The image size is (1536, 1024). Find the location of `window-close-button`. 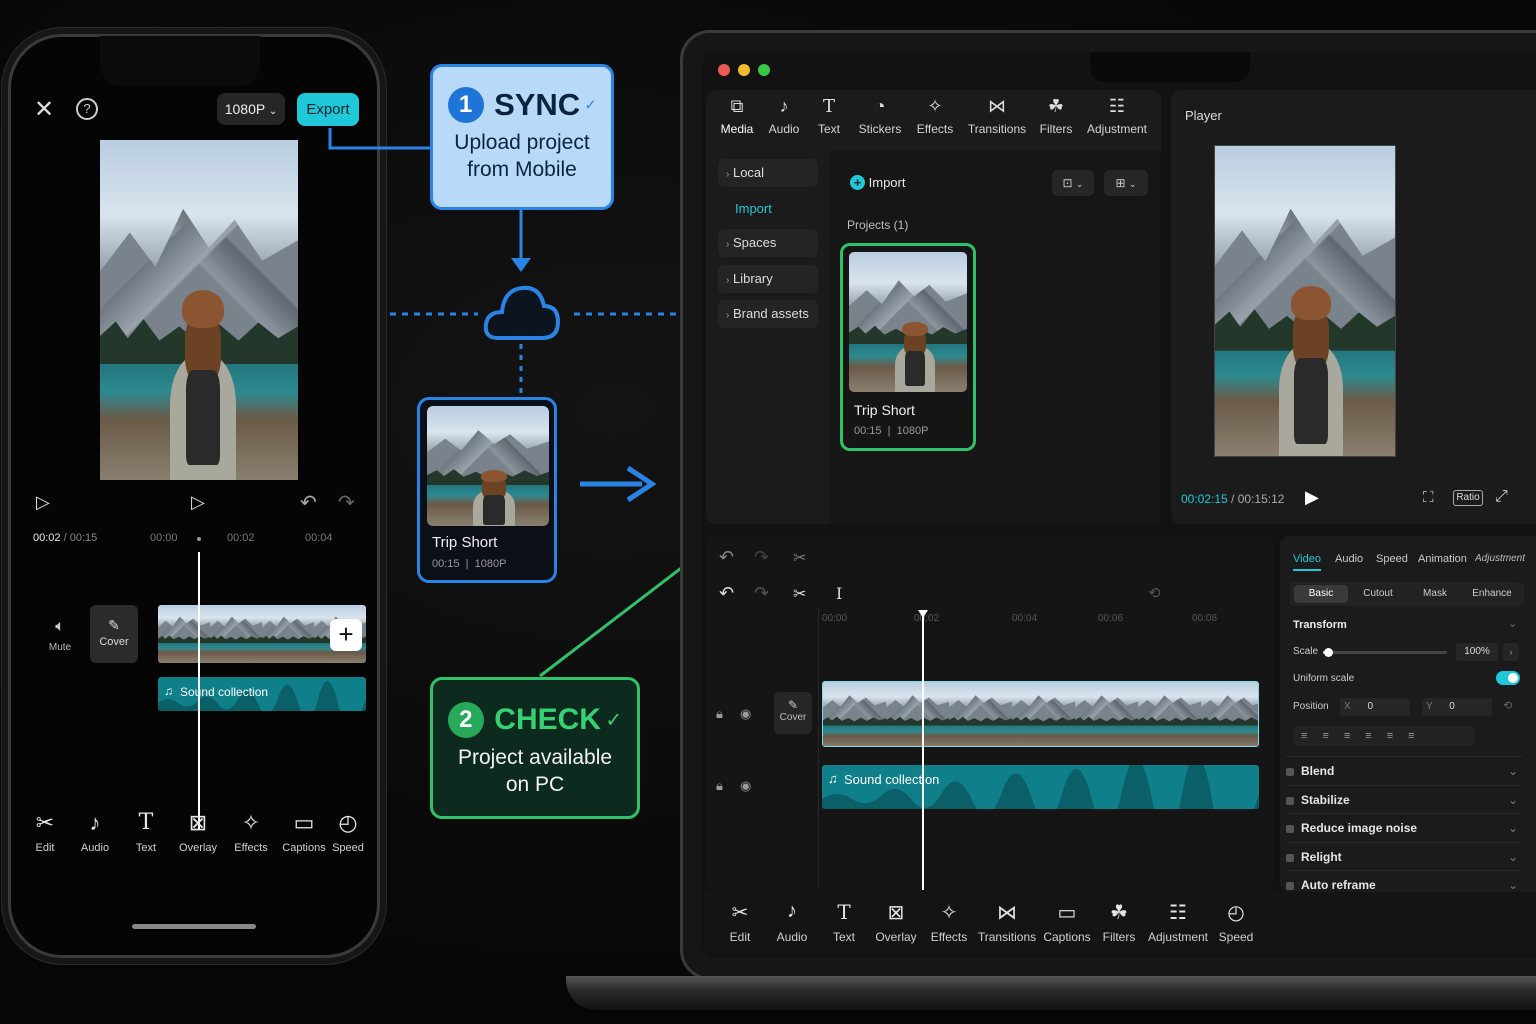

window-close-button is located at coordinates (724, 70).